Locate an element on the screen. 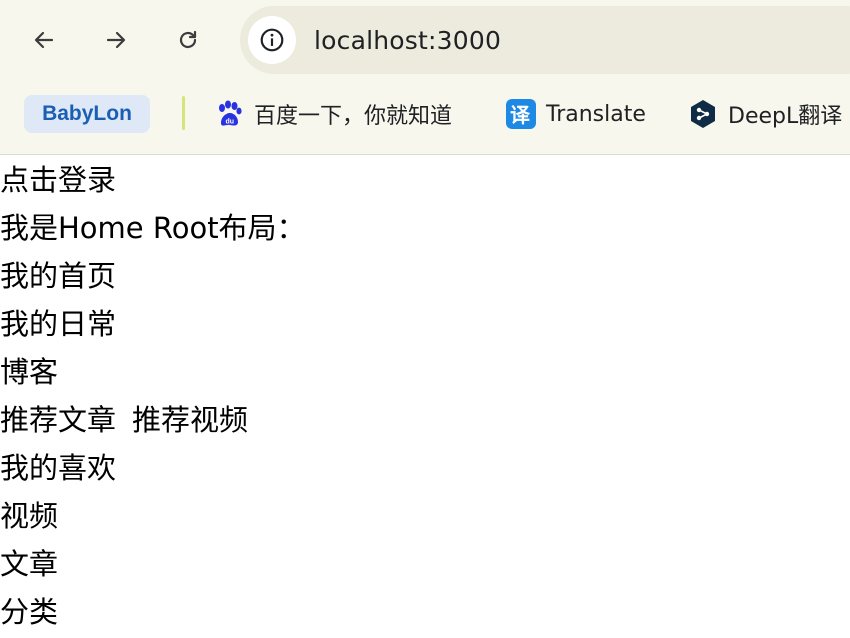  url-text: localhost:3000 is located at coordinates (407, 40).